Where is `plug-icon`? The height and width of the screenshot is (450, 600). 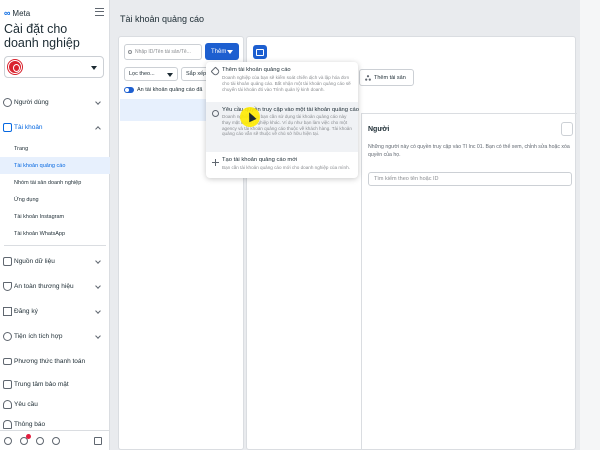
plug-icon is located at coordinates (7, 336).